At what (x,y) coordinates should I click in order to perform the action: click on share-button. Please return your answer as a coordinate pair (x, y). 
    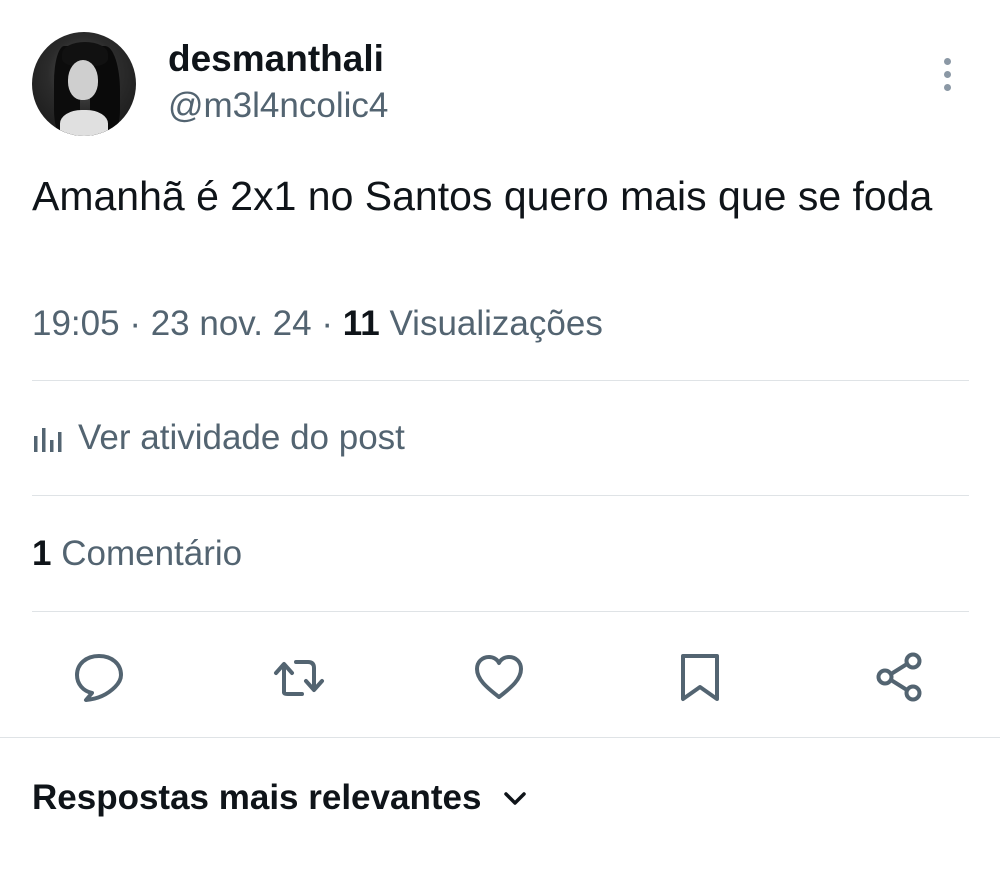
    Looking at the image, I should click on (900, 677).